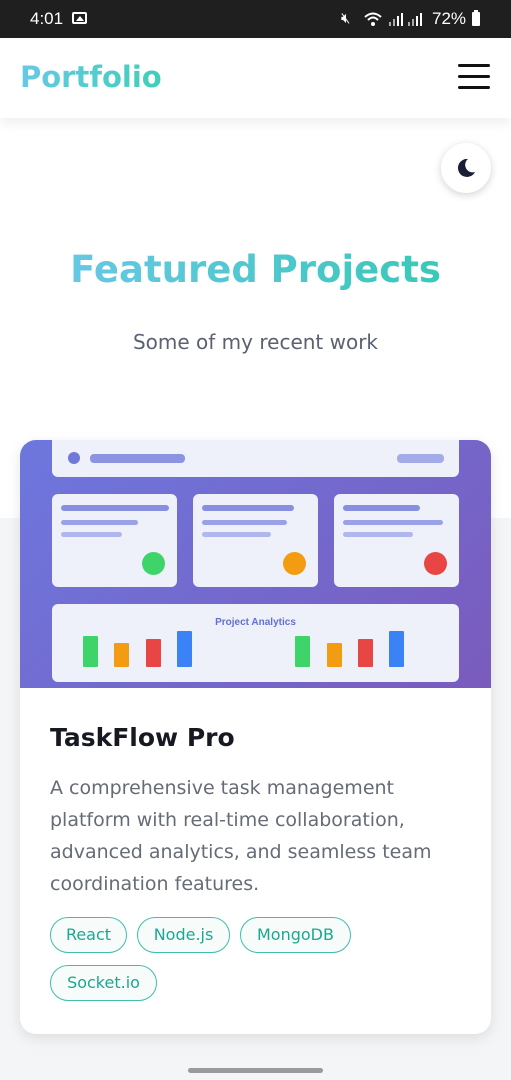  I want to click on hamburger-menu-icon, so click(475, 78).